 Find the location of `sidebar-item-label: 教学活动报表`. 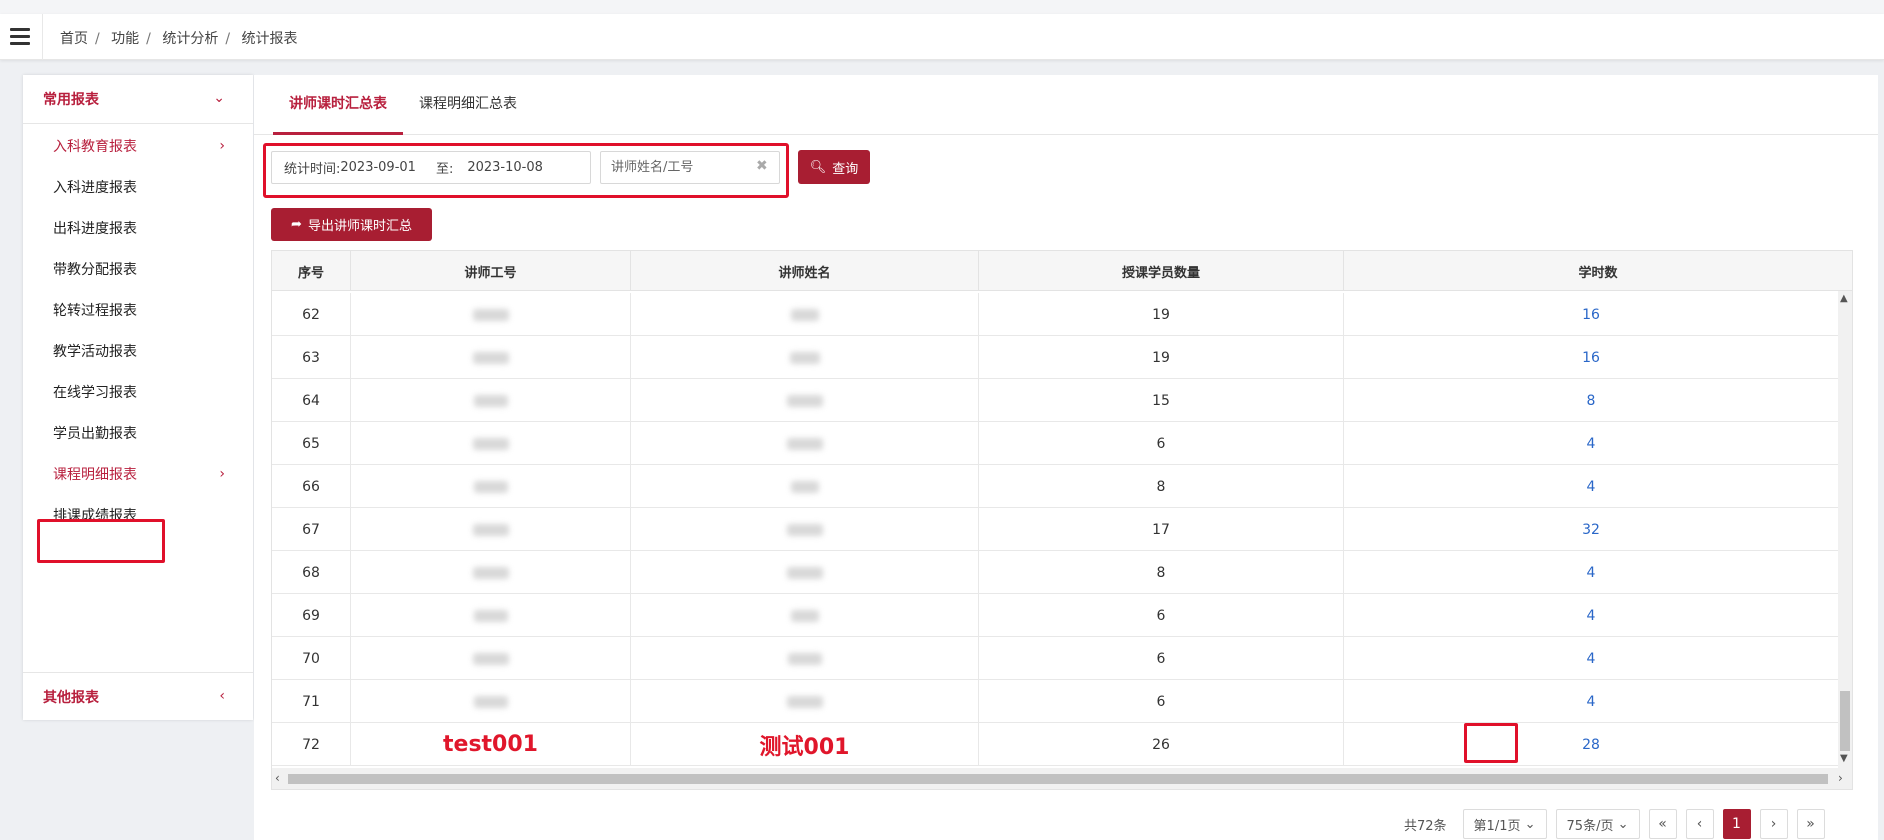

sidebar-item-label: 教学活动报表 is located at coordinates (95, 352).